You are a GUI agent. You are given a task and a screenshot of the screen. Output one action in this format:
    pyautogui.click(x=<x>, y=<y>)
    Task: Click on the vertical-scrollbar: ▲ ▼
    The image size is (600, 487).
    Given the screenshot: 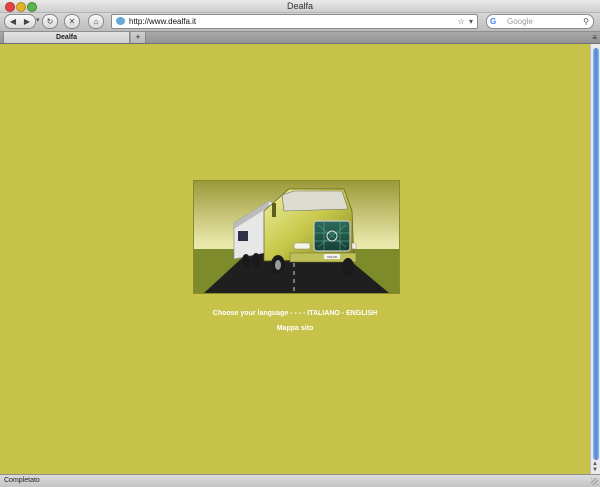 What is the action you would take?
    pyautogui.click(x=595, y=259)
    